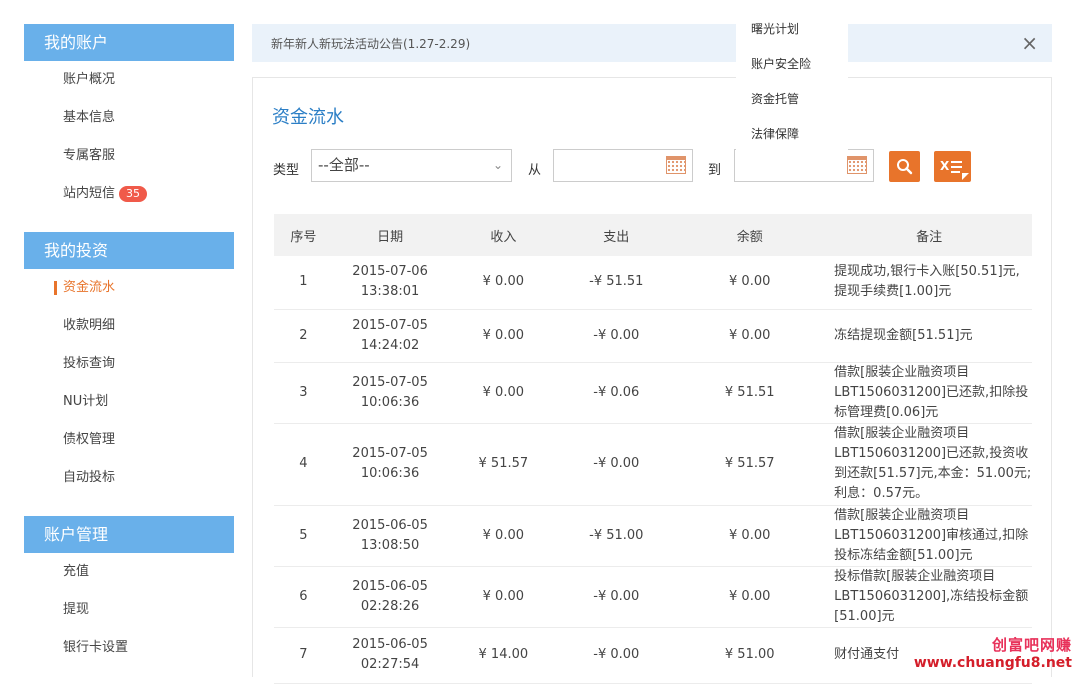 The image size is (1072, 684). What do you see at coordinates (303, 536) in the screenshot?
I see `cell-seq: 5` at bounding box center [303, 536].